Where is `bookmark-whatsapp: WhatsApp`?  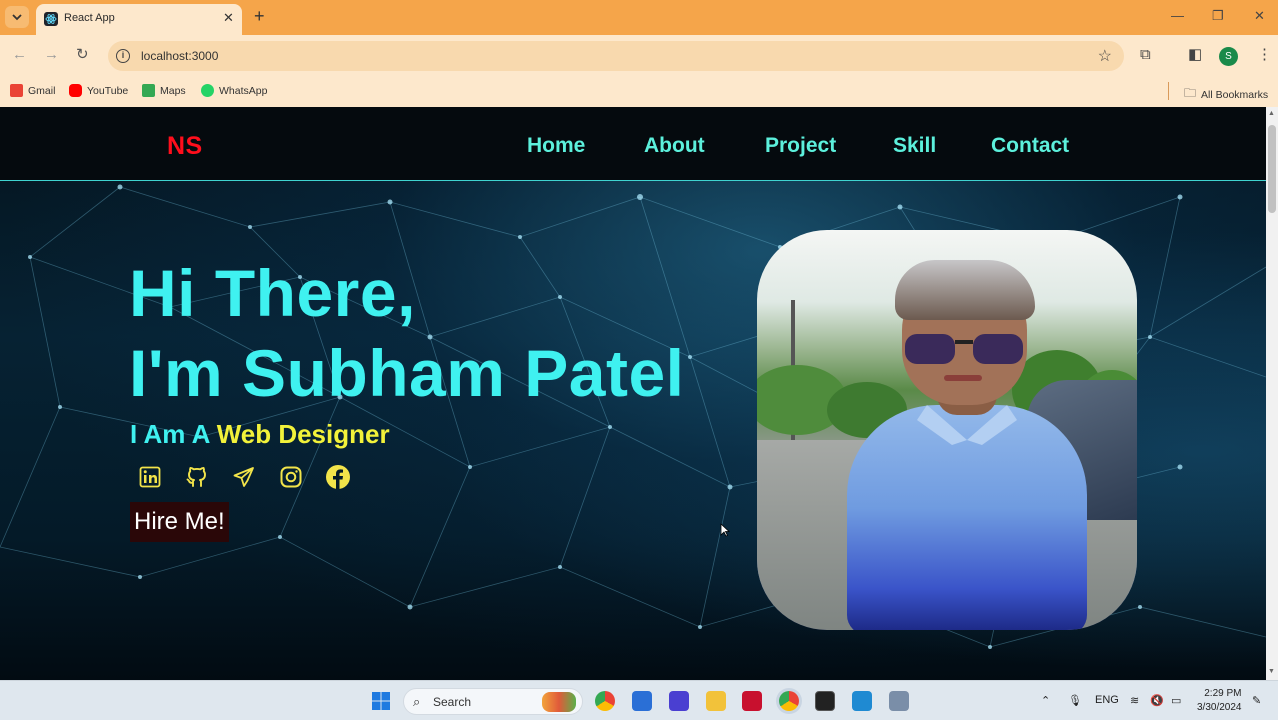
bookmark-whatsapp: WhatsApp is located at coordinates (234, 90).